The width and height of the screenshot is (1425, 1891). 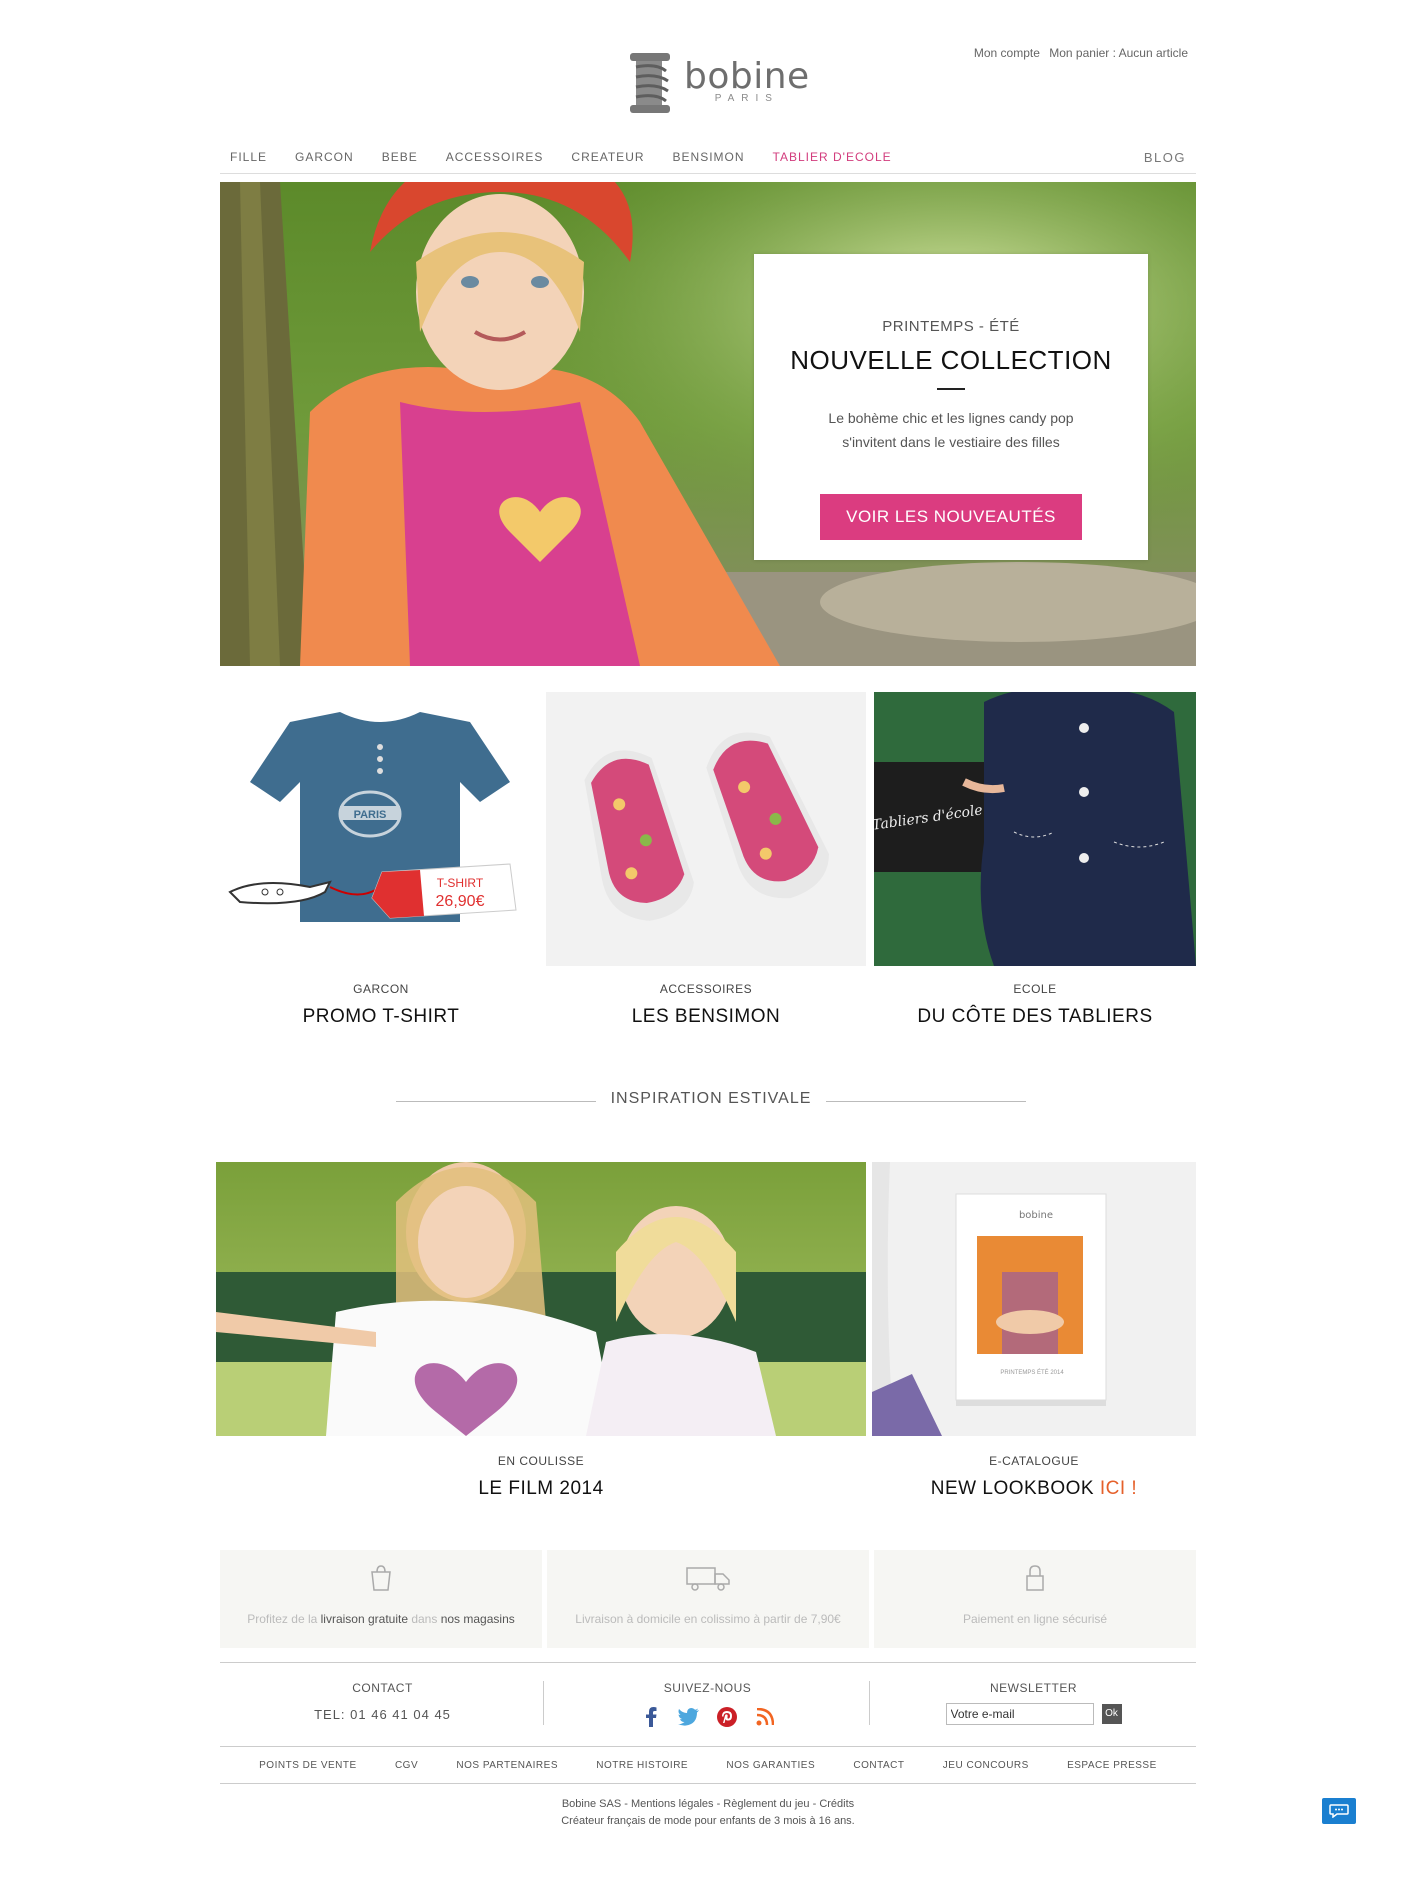 I want to click on store-bag-icon, so click(x=381, y=1580).